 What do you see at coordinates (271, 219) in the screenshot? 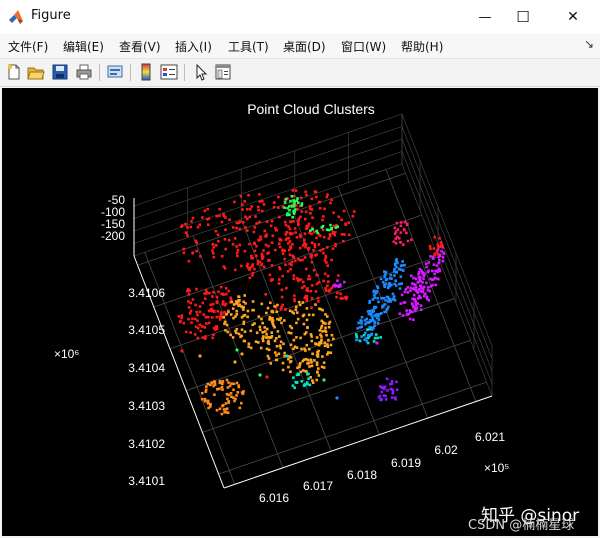
I see `grid-line` at bounding box center [271, 219].